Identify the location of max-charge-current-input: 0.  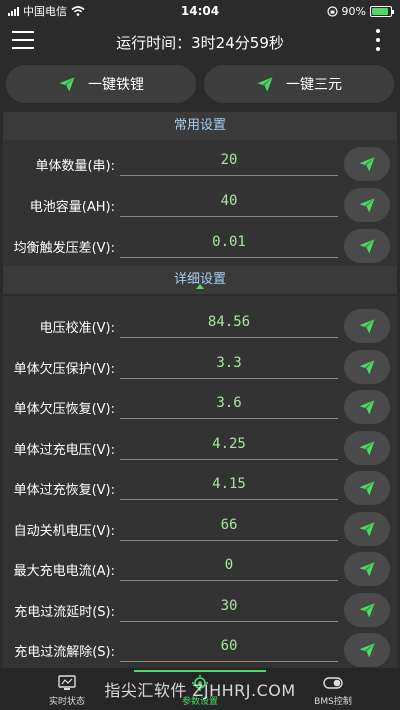
(229, 567).